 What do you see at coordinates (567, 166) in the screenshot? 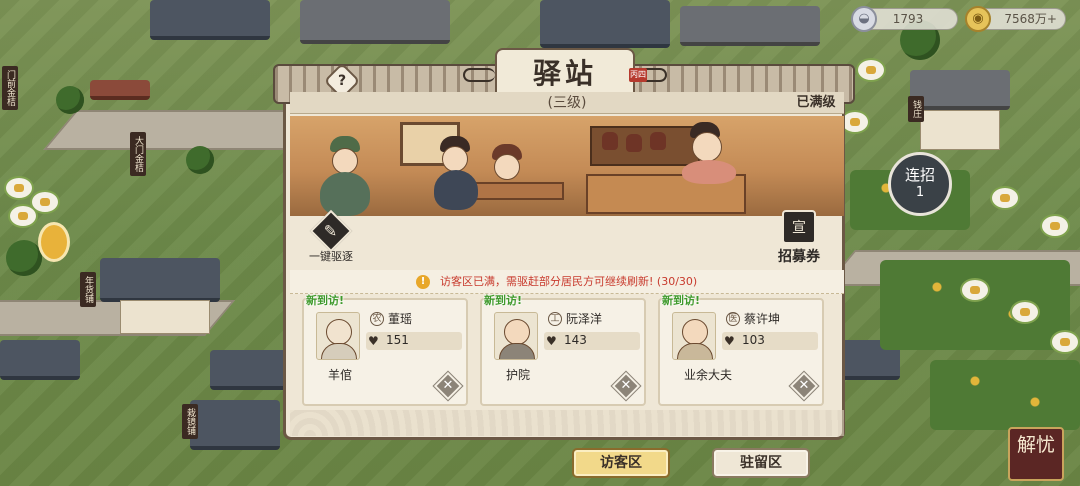
I see `inn-scene` at bounding box center [567, 166].